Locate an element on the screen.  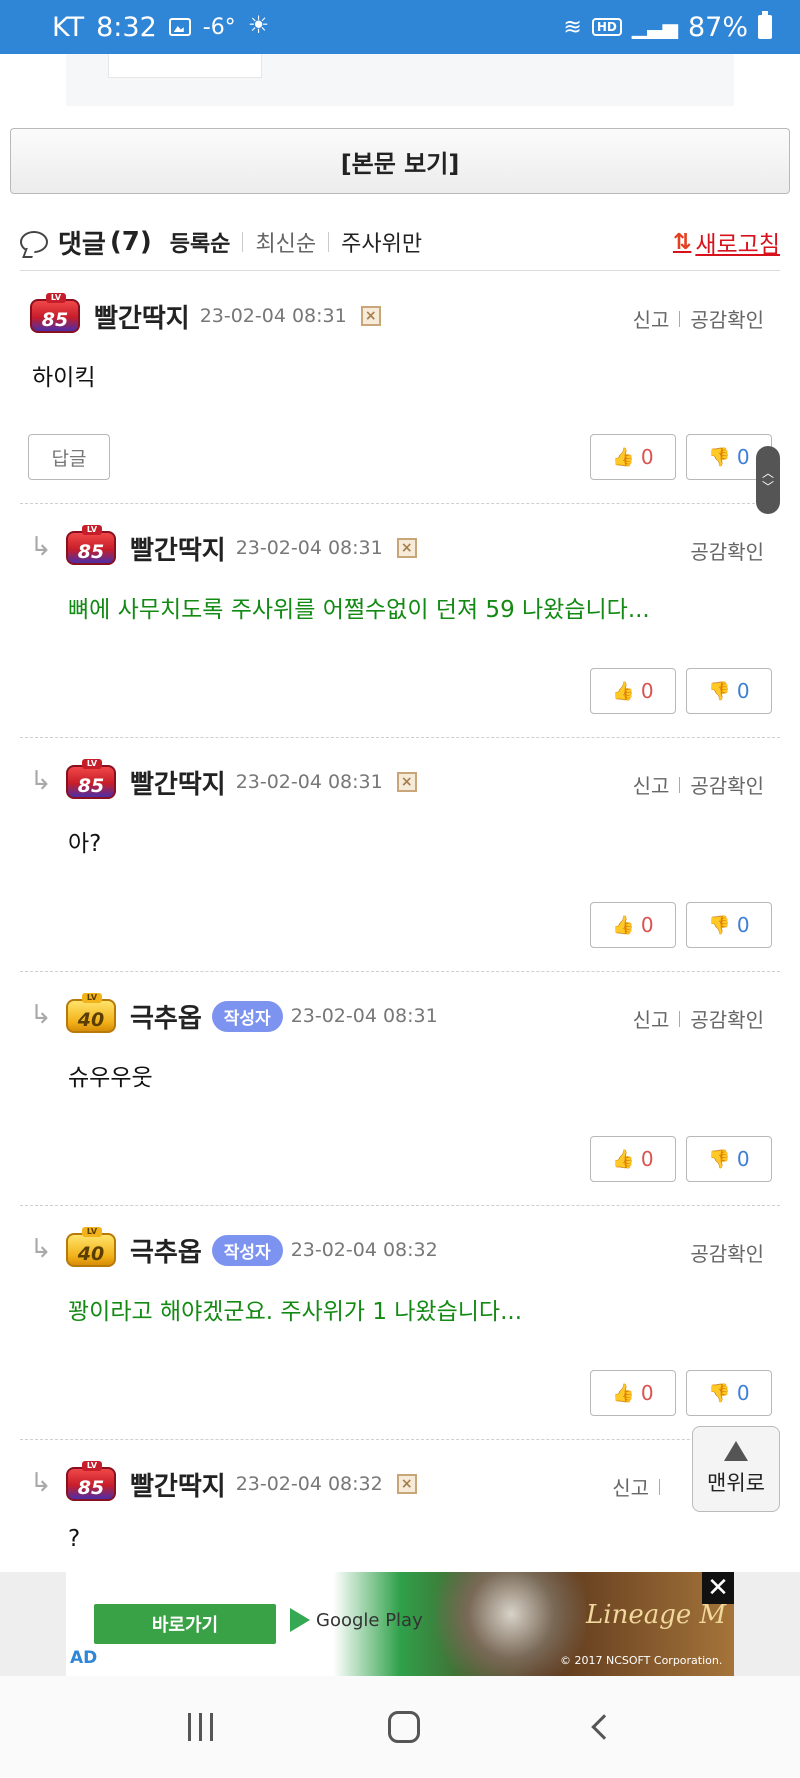
ad-go-button: 바로가기 is located at coordinates (185, 1624).